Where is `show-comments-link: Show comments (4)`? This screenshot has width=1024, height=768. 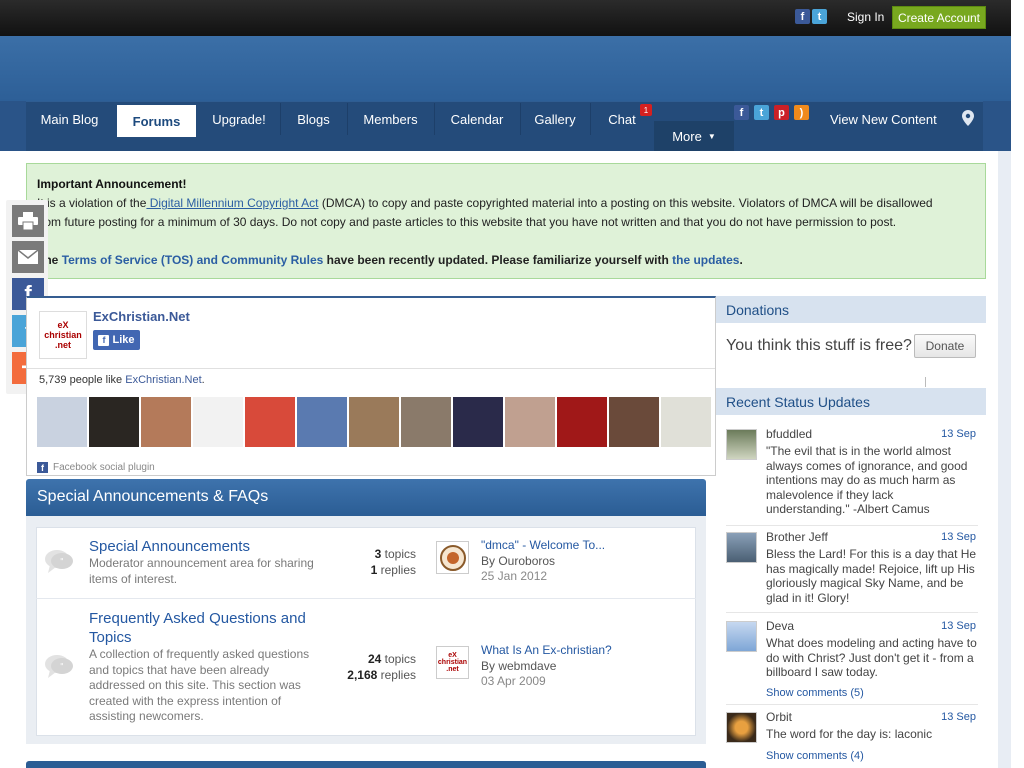 show-comments-link: Show comments (4) is located at coordinates (815, 756).